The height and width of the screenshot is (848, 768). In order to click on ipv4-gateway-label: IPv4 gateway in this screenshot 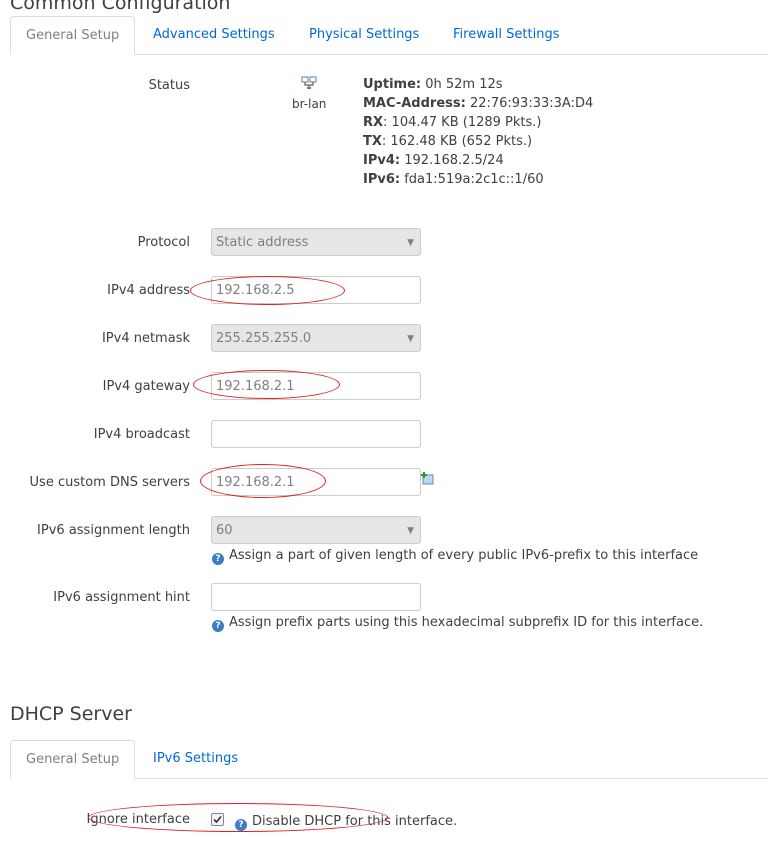, I will do `click(146, 386)`.